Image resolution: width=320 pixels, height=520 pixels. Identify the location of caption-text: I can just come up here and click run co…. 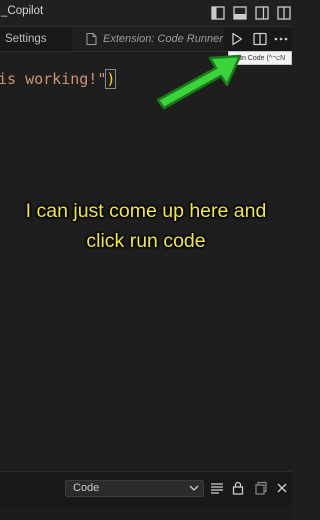
(146, 226).